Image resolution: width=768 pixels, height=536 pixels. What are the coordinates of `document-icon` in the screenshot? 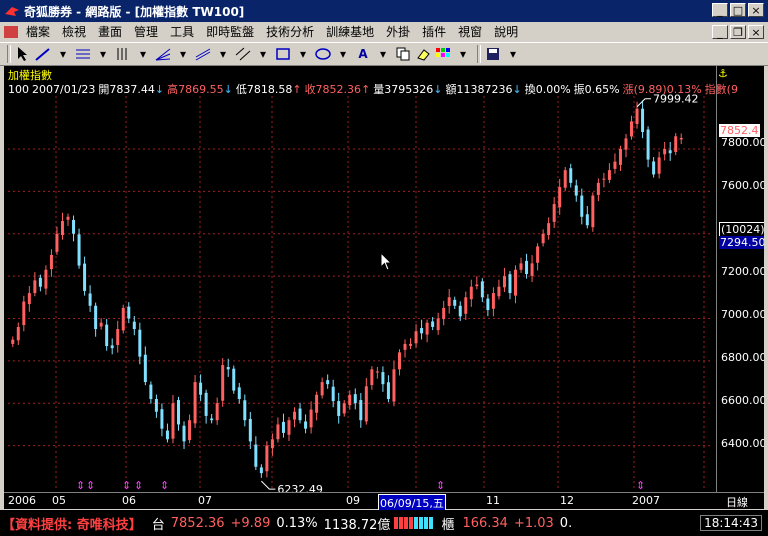 It's located at (11, 31).